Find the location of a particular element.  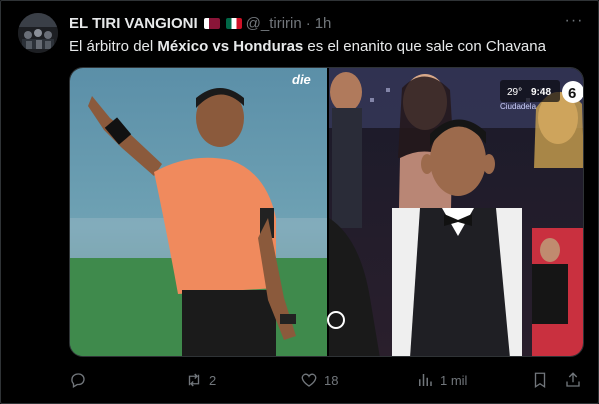

tweet-text-part-3: es el enanito que sale con Chavana is located at coordinates (424, 46).